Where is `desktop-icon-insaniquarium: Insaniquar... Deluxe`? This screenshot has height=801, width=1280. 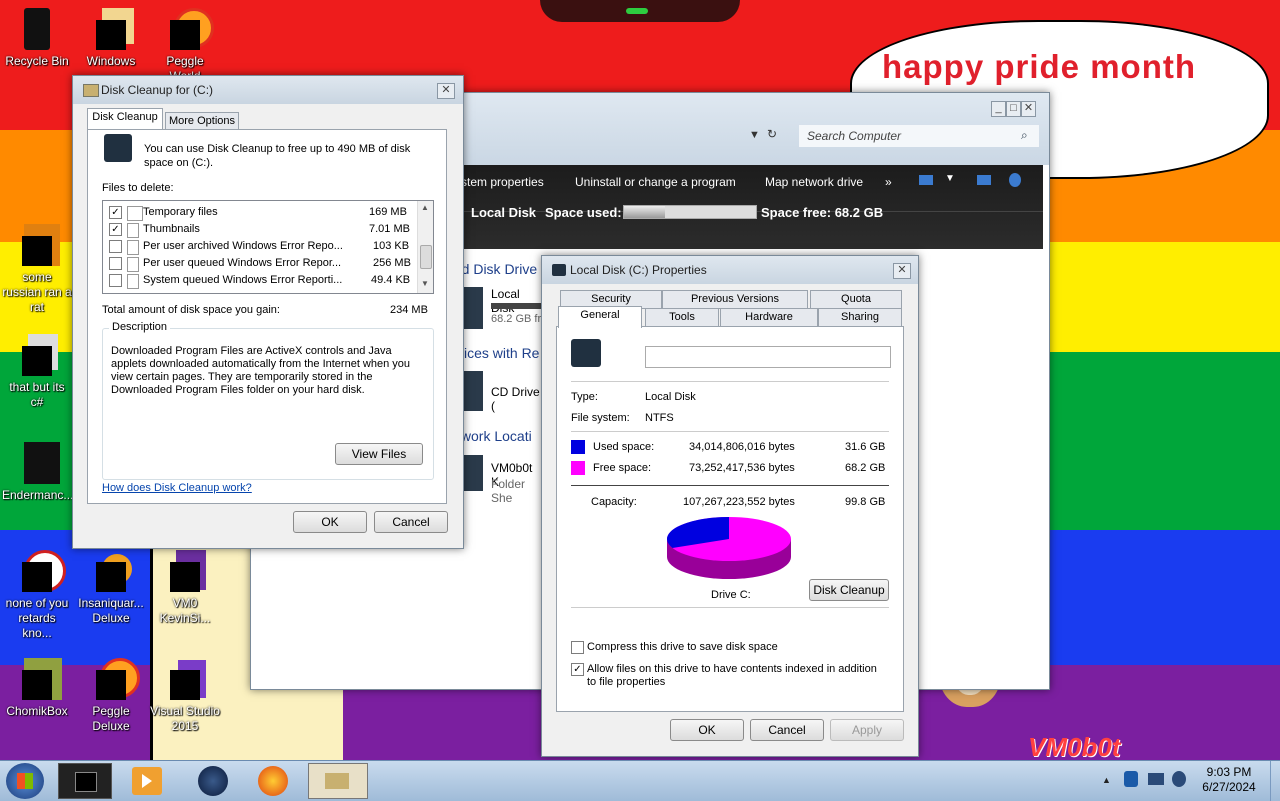 desktop-icon-insaniquarium: Insaniquar... Deluxe is located at coordinates (111, 587).